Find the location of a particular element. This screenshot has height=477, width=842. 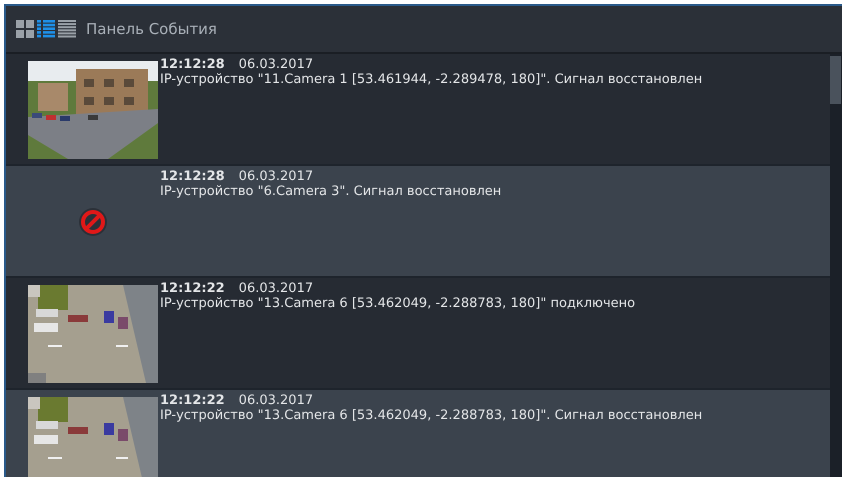

scrollbar-thumb is located at coordinates (835, 80).